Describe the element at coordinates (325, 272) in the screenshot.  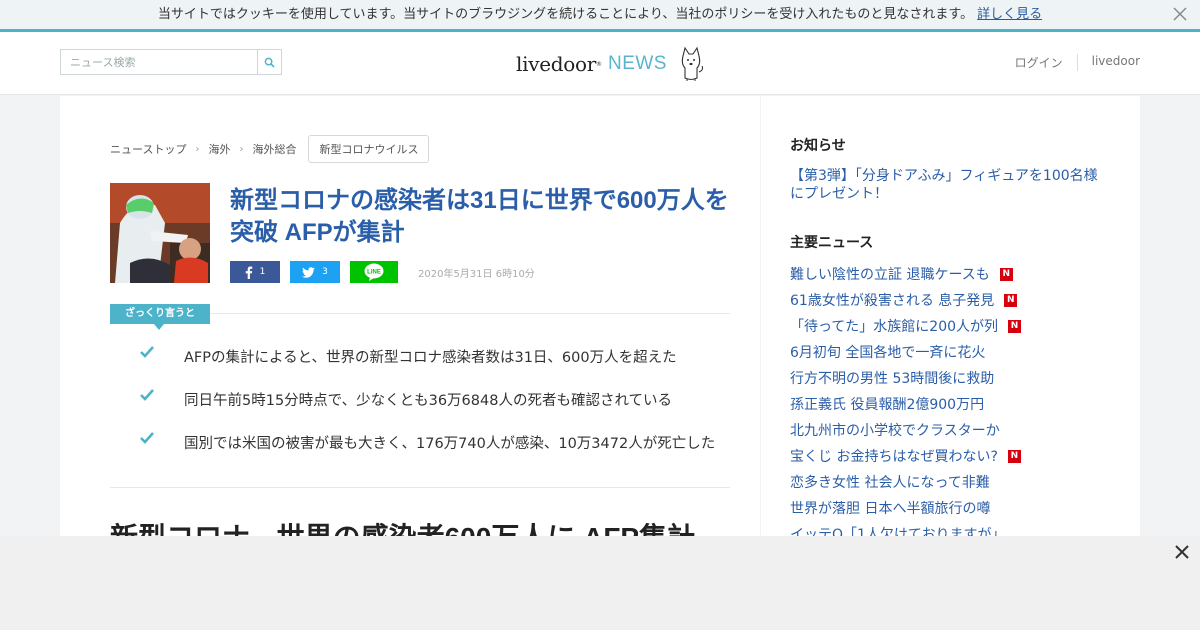
I see `twitter-count: 3` at that location.